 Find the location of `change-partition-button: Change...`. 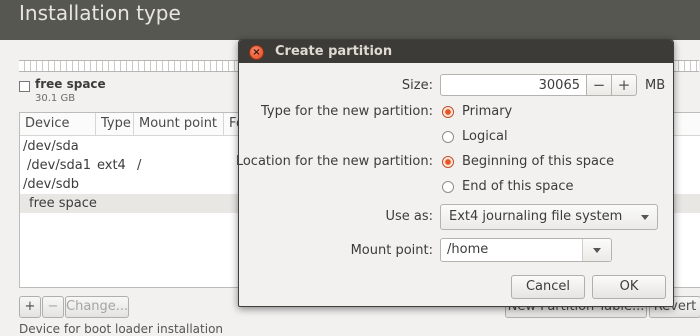

change-partition-button: Change... is located at coordinates (97, 307).